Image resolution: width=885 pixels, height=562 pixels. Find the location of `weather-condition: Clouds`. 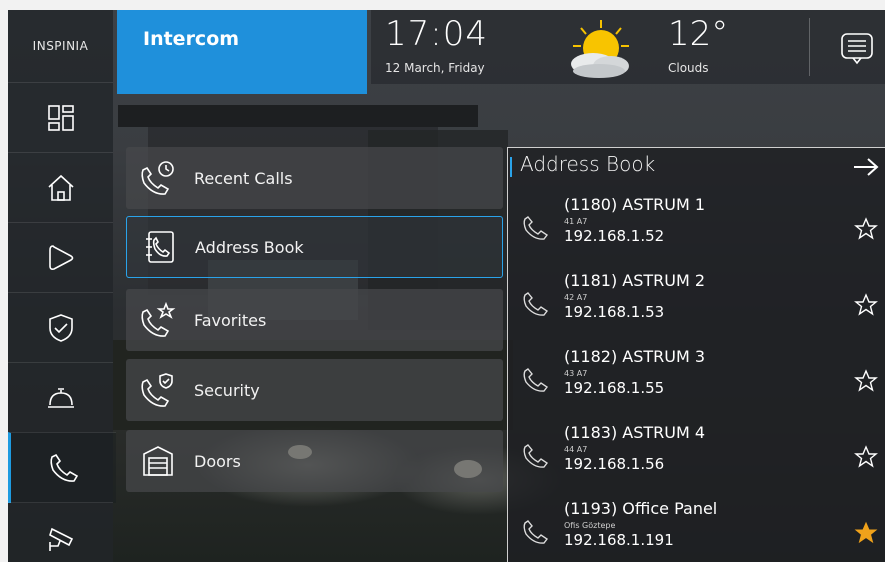

weather-condition: Clouds is located at coordinates (688, 68).